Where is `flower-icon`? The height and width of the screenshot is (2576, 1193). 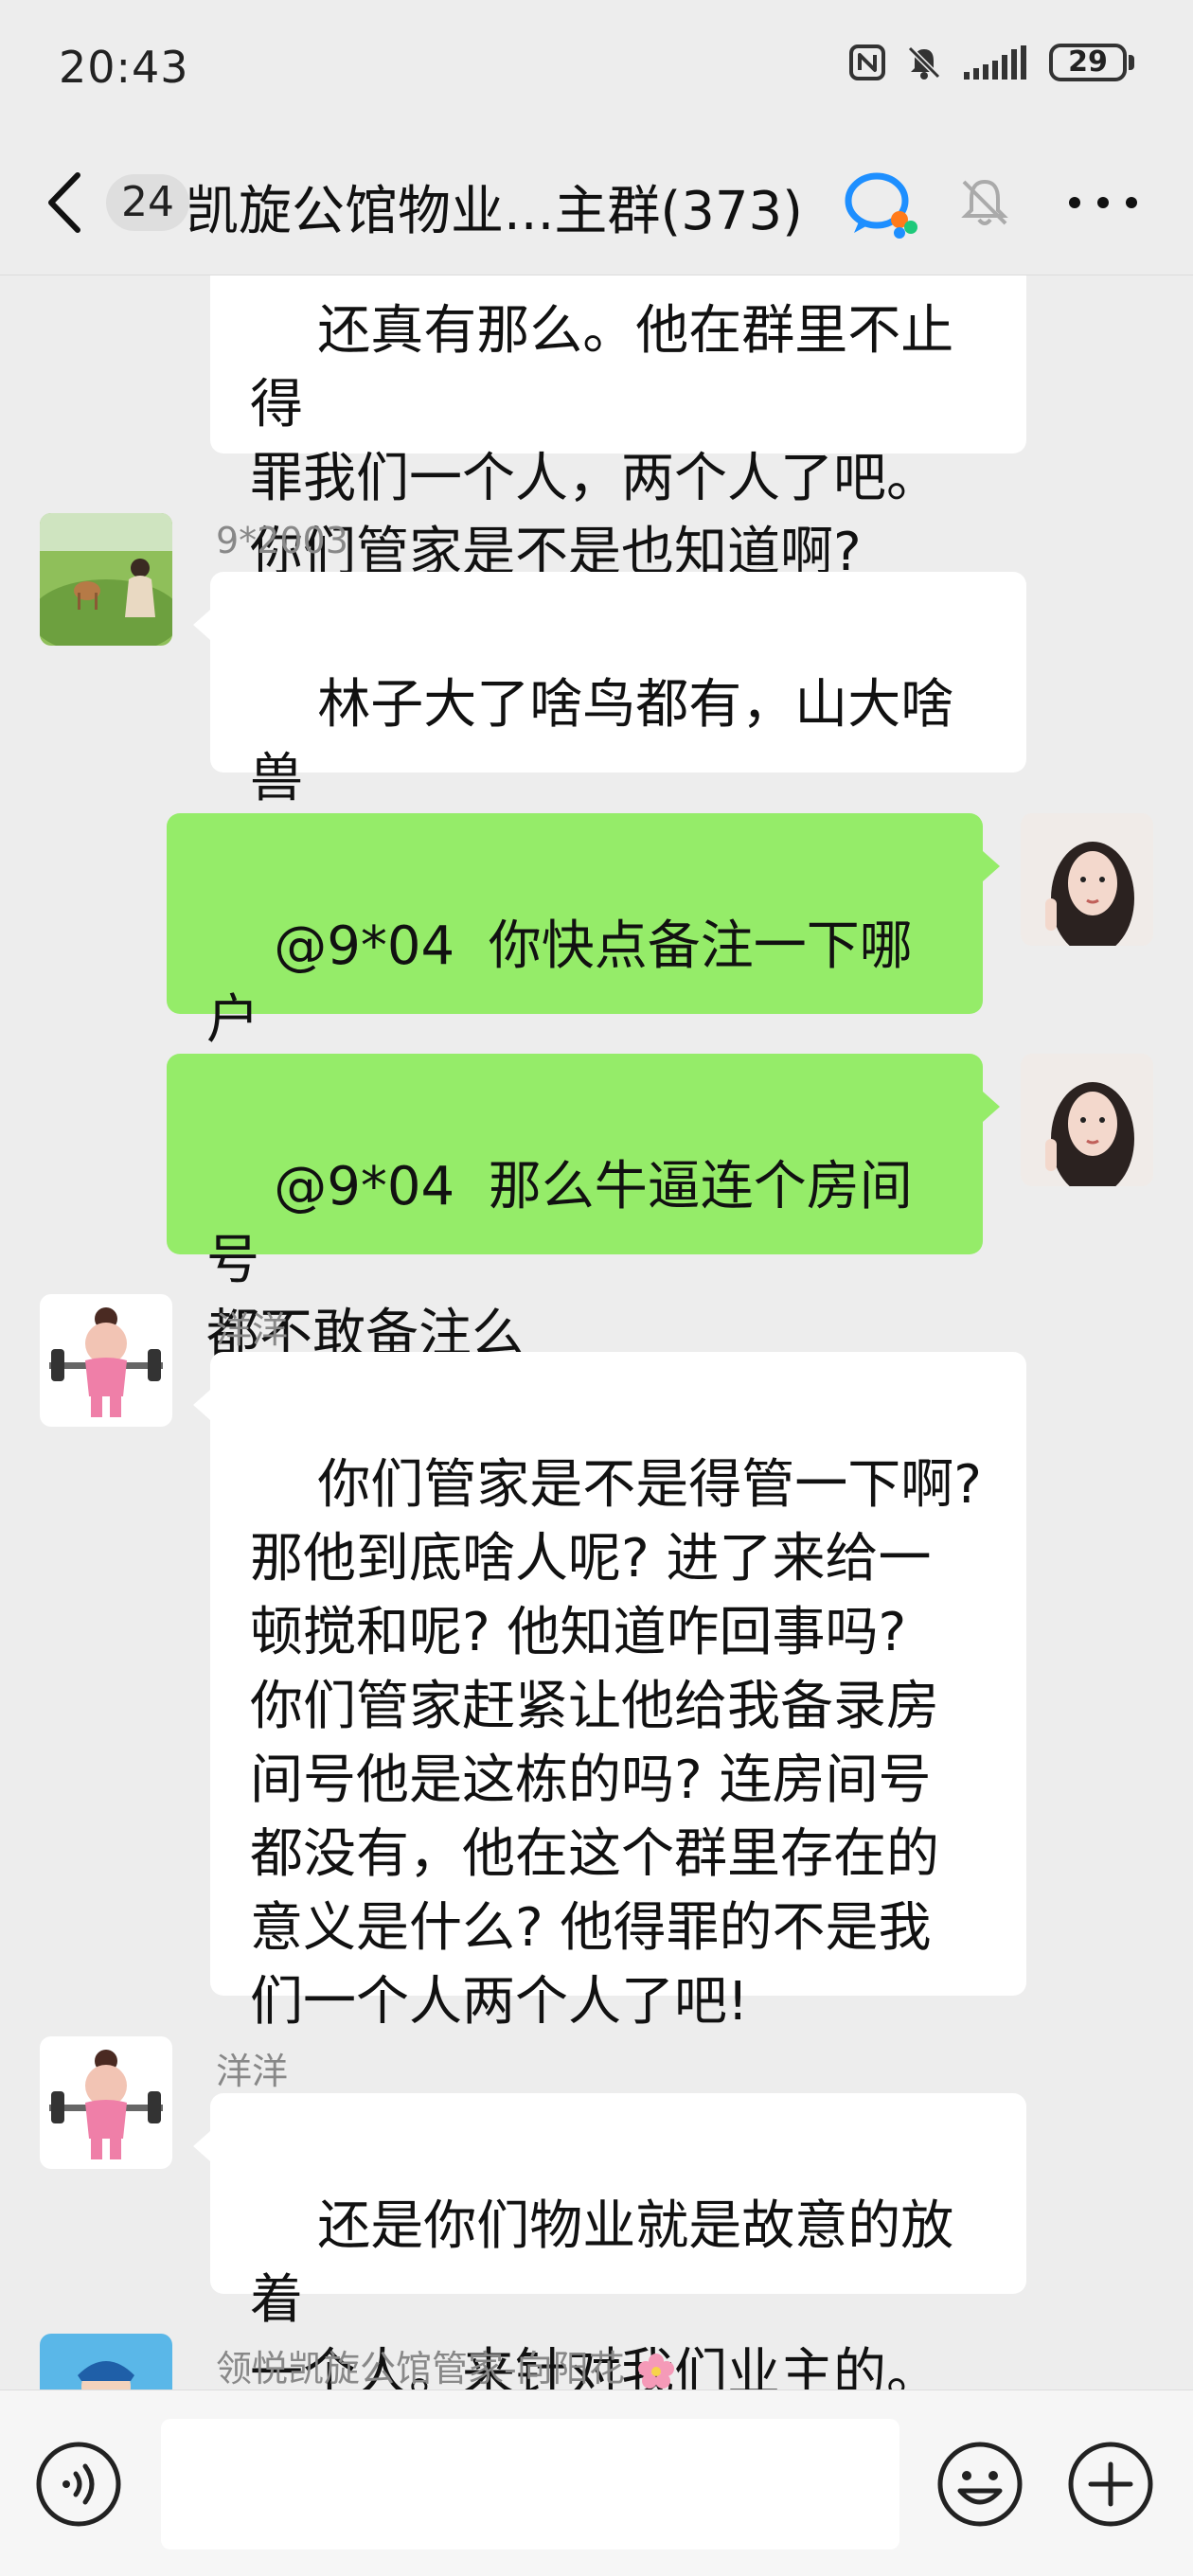
flower-icon is located at coordinates (655, 2371).